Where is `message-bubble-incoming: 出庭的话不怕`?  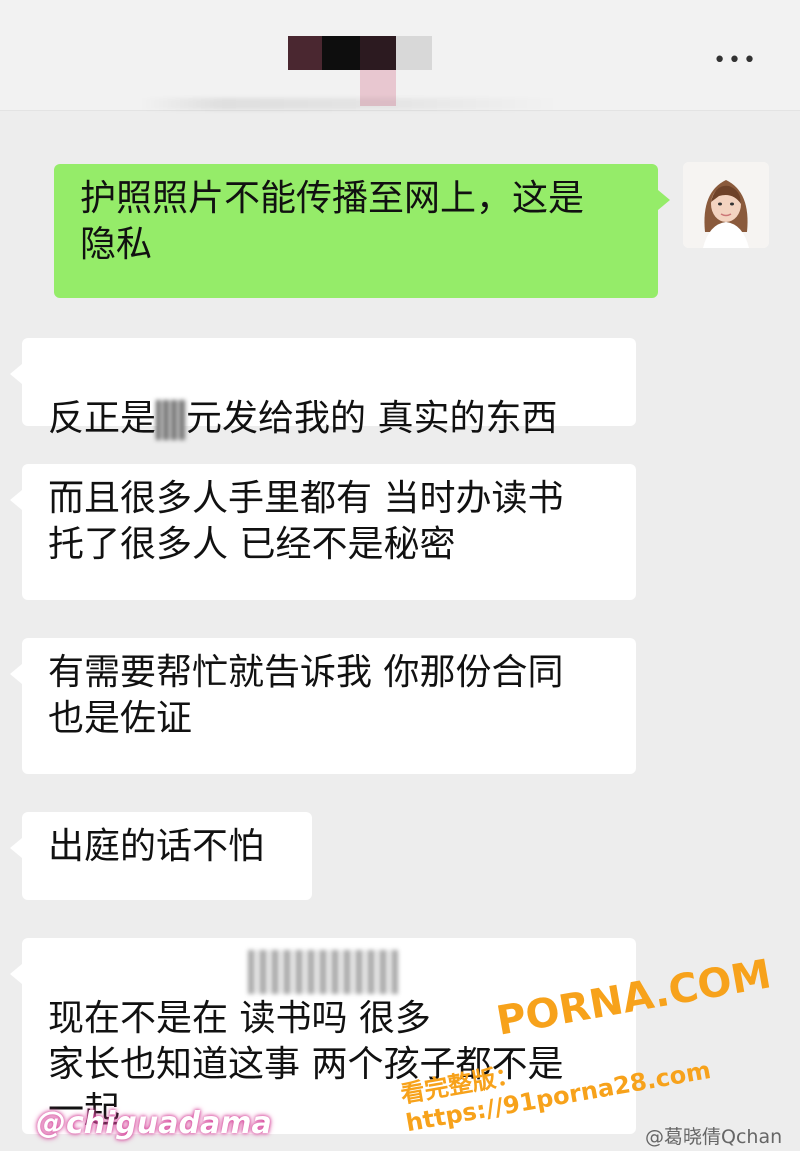 message-bubble-incoming: 出庭的话不怕 is located at coordinates (161, 856).